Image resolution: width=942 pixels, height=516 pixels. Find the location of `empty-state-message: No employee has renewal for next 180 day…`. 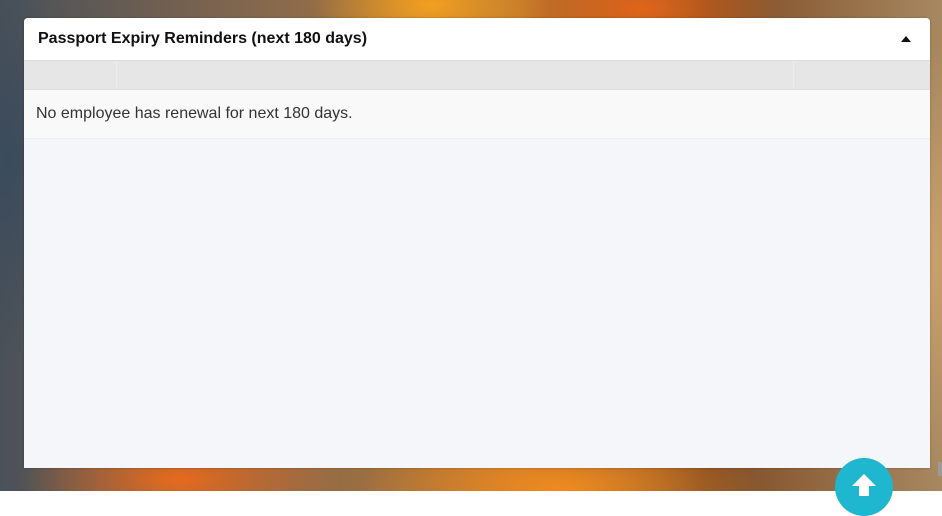

empty-state-message: No employee has renewal for next 180 day… is located at coordinates (194, 113).